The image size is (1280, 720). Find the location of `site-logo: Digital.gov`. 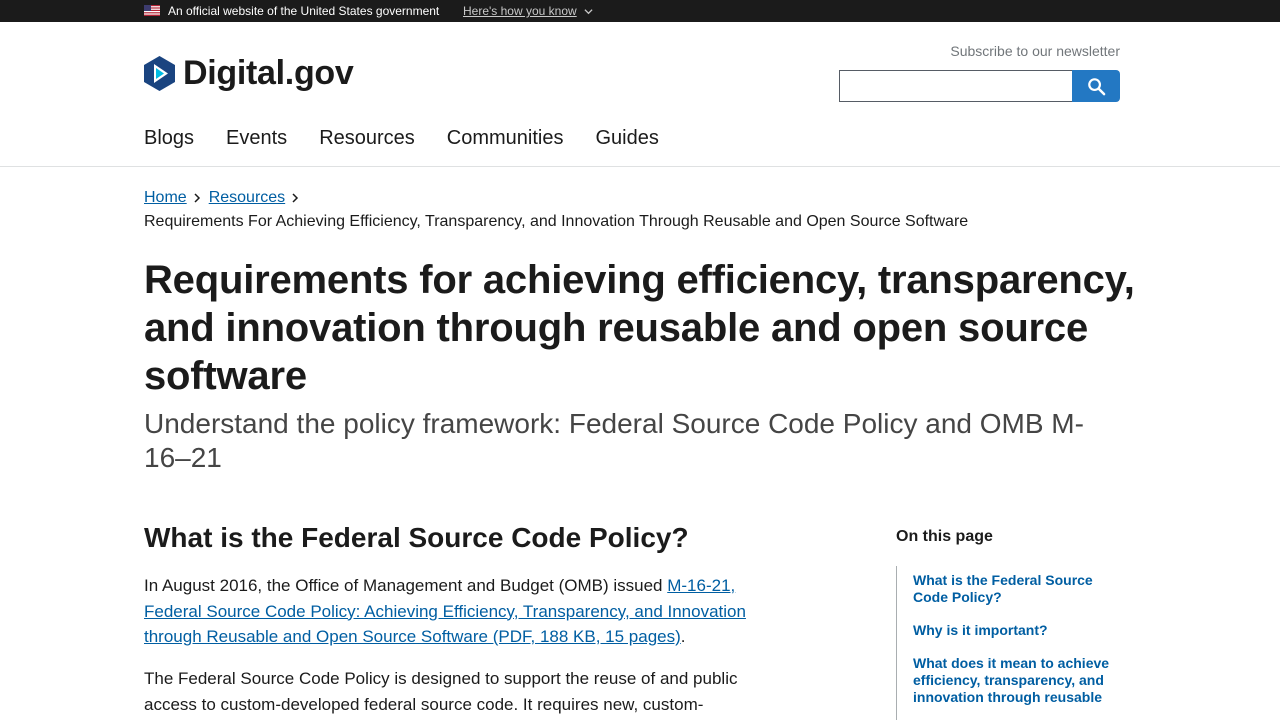

site-logo: Digital.gov is located at coordinates (249, 72).